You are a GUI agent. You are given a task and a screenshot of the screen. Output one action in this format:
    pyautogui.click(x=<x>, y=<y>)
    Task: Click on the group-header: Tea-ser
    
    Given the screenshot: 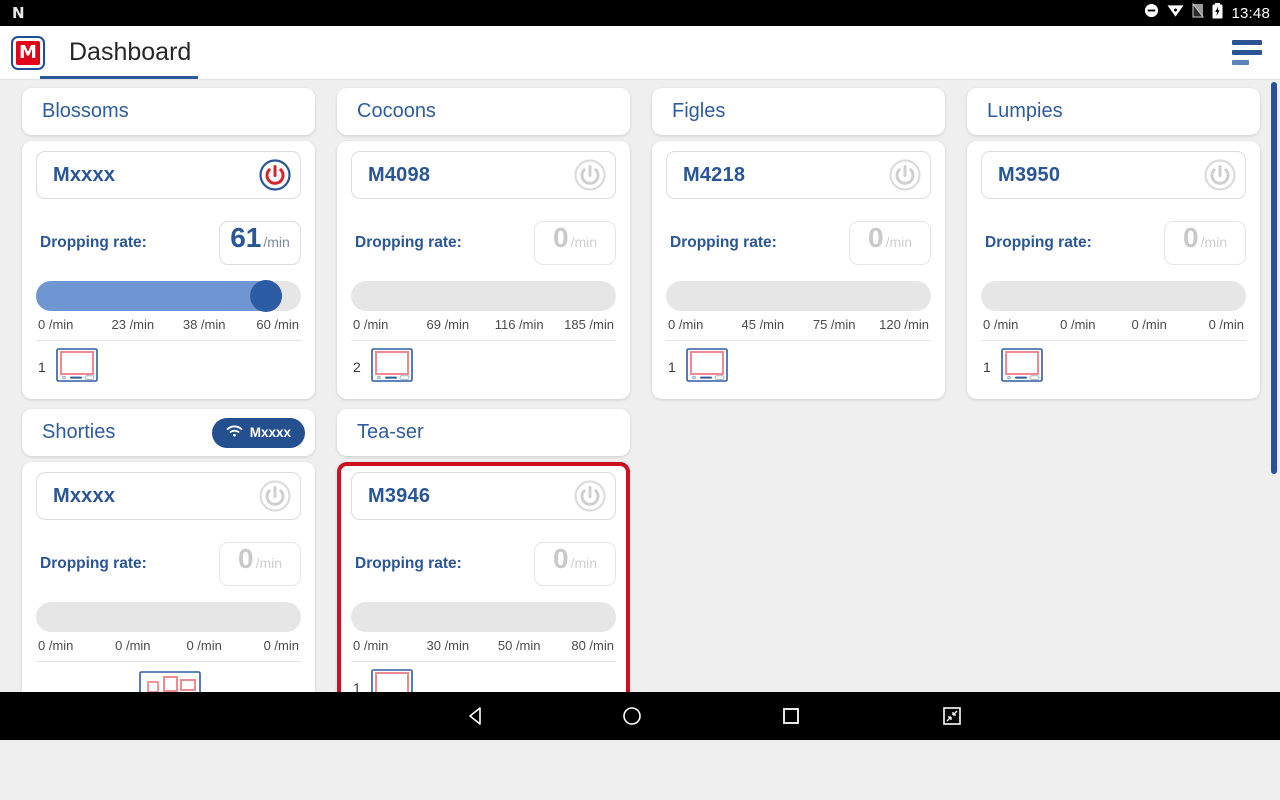 What is the action you would take?
    pyautogui.click(x=483, y=432)
    